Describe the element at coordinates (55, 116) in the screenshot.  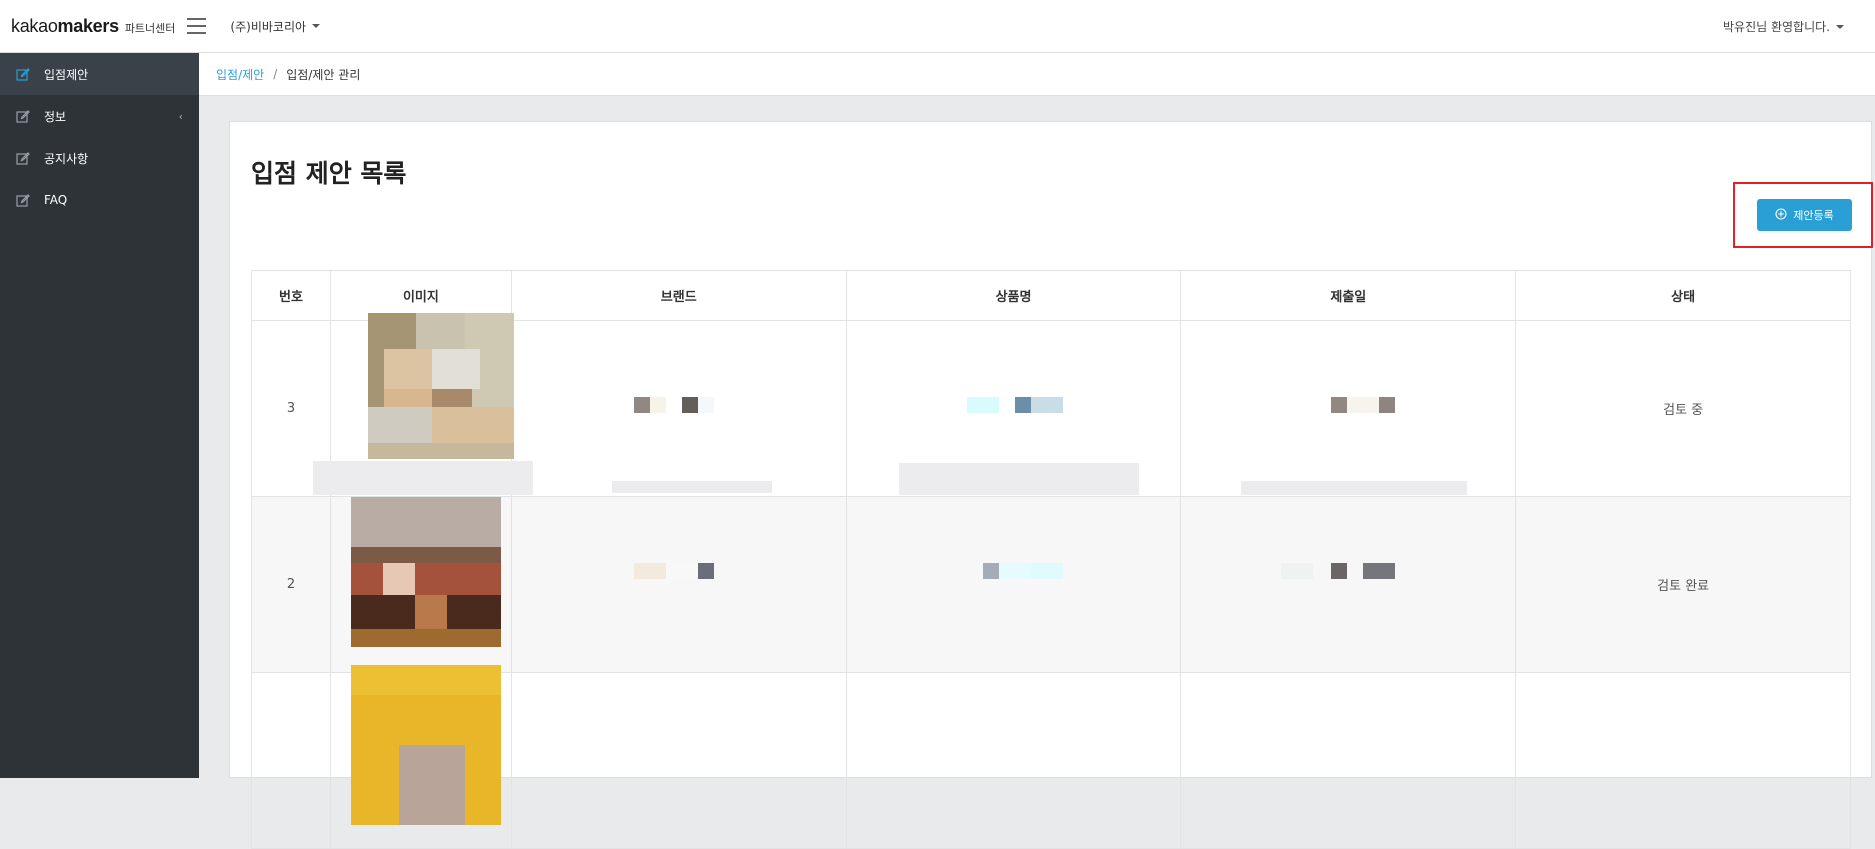
I see `sidebar-item-label: 정보` at that location.